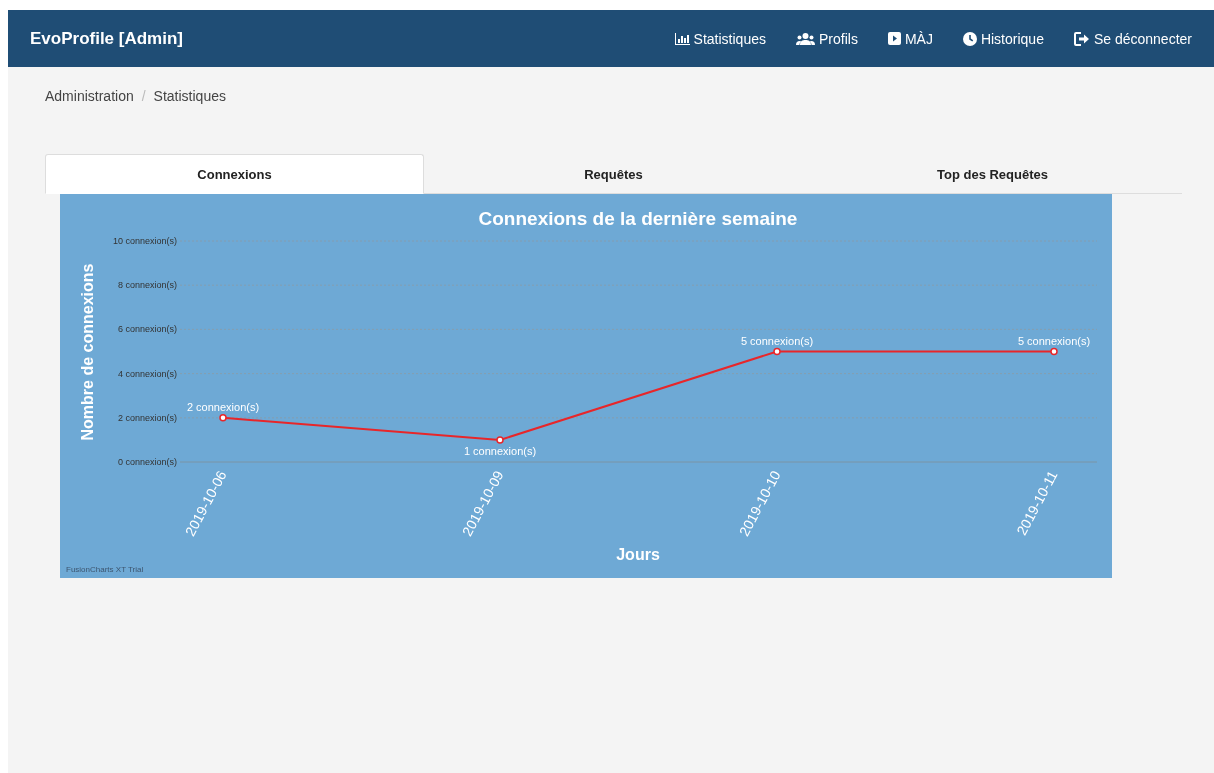 This screenshot has width=1214, height=773. Describe the element at coordinates (894, 38) in the screenshot. I see `play-icon` at that location.